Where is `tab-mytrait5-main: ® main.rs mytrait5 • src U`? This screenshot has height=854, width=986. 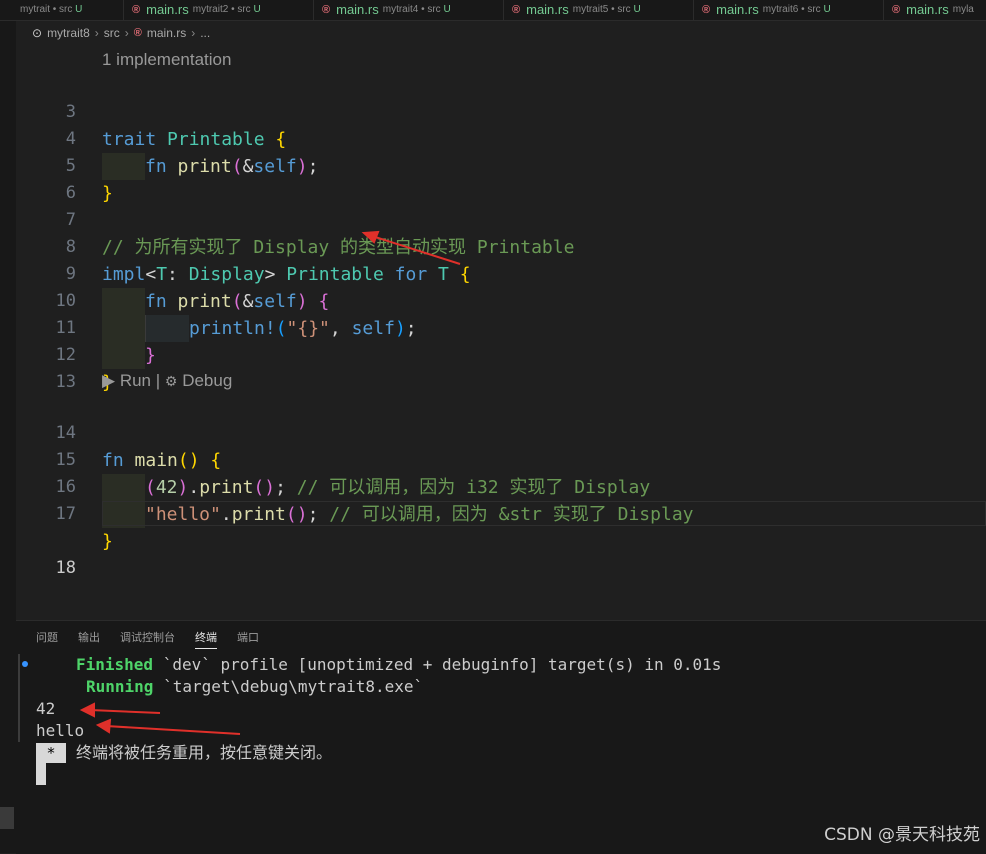 tab-mytrait5-main: ® main.rs mytrait5 • src U is located at coordinates (599, 10).